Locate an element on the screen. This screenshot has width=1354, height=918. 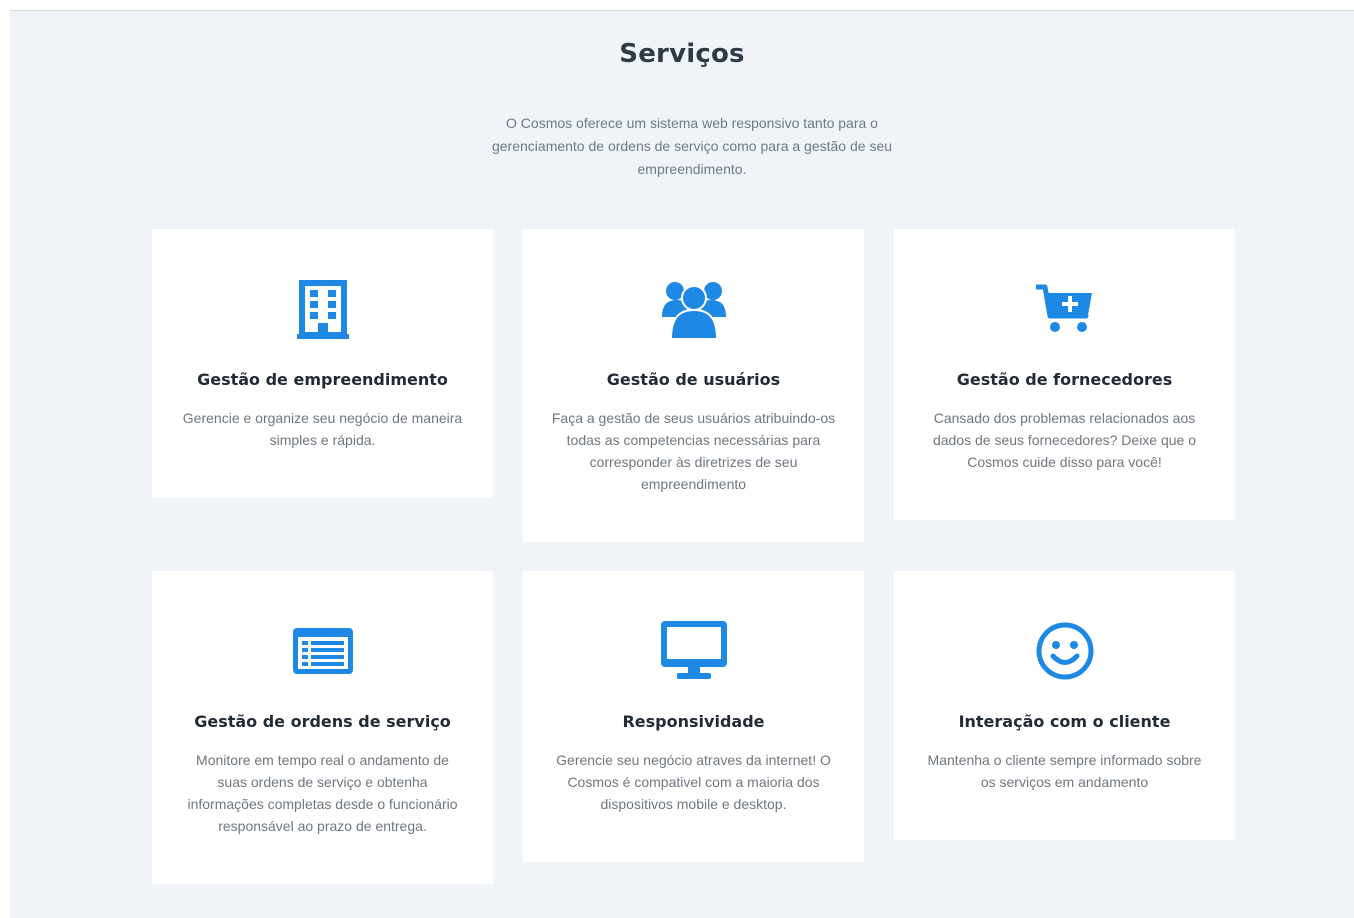
building-icon is located at coordinates (323, 309).